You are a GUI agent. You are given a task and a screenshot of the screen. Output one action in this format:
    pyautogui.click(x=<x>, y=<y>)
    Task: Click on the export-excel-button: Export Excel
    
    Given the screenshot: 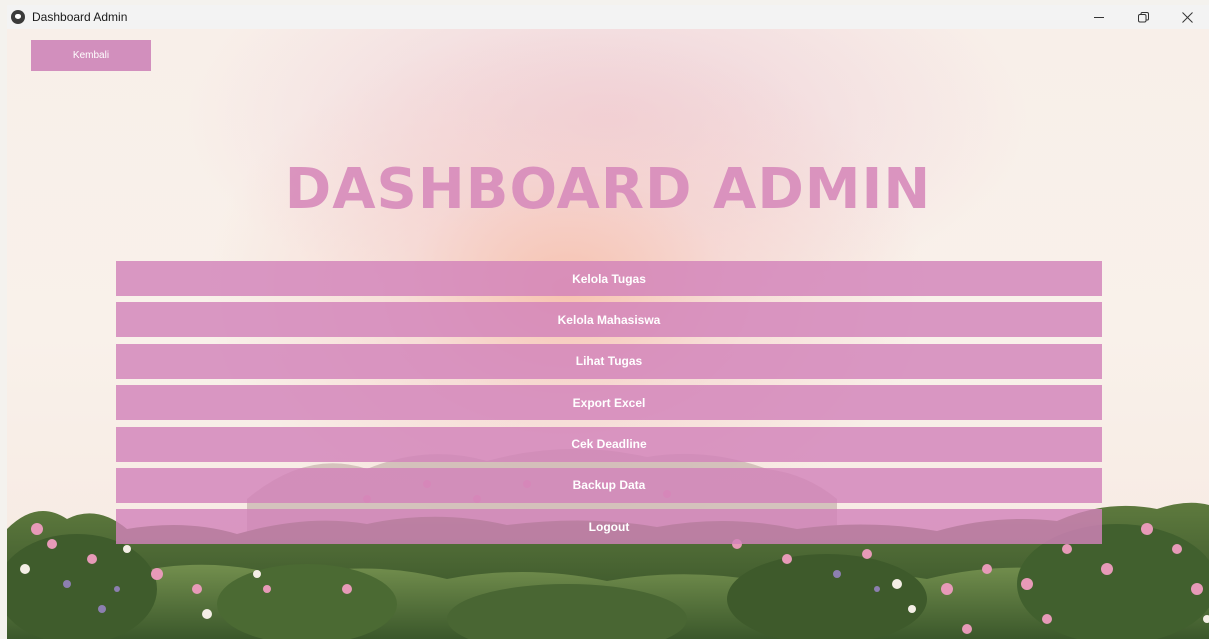 What is the action you would take?
    pyautogui.click(x=609, y=403)
    